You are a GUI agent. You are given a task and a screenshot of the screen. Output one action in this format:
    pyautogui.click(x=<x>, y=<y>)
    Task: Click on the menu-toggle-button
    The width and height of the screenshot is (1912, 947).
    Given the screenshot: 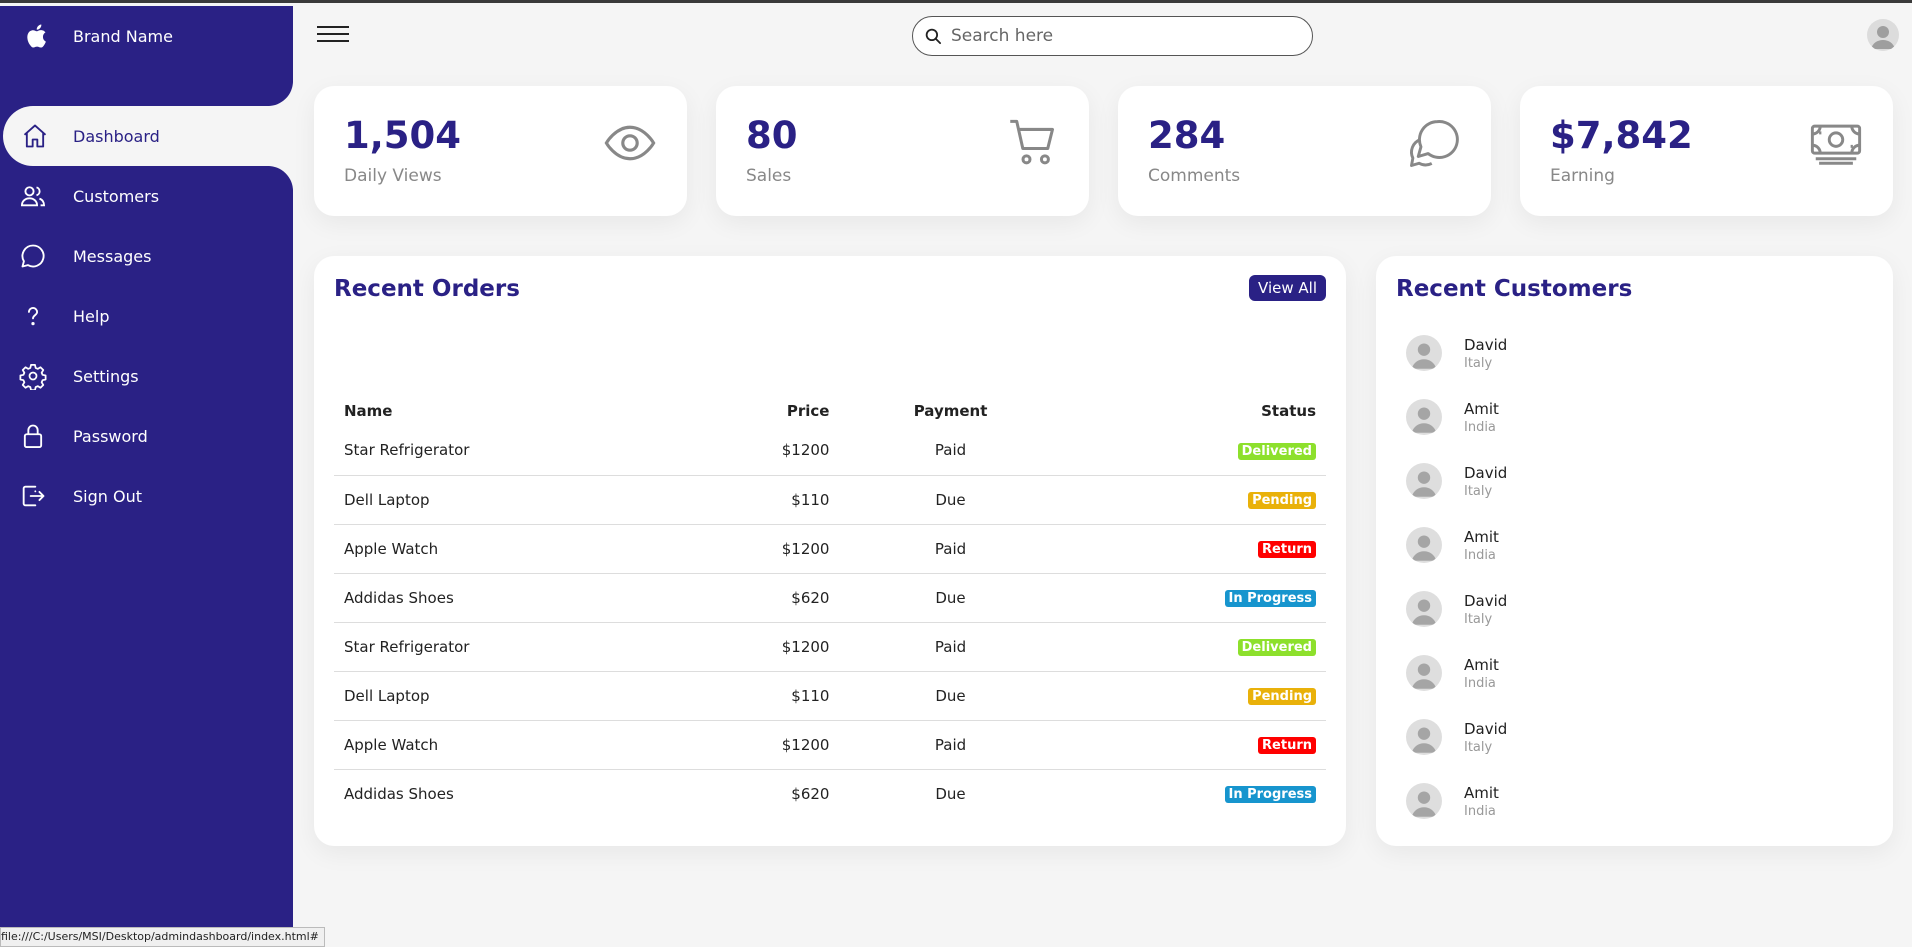 What is the action you would take?
    pyautogui.click(x=333, y=35)
    